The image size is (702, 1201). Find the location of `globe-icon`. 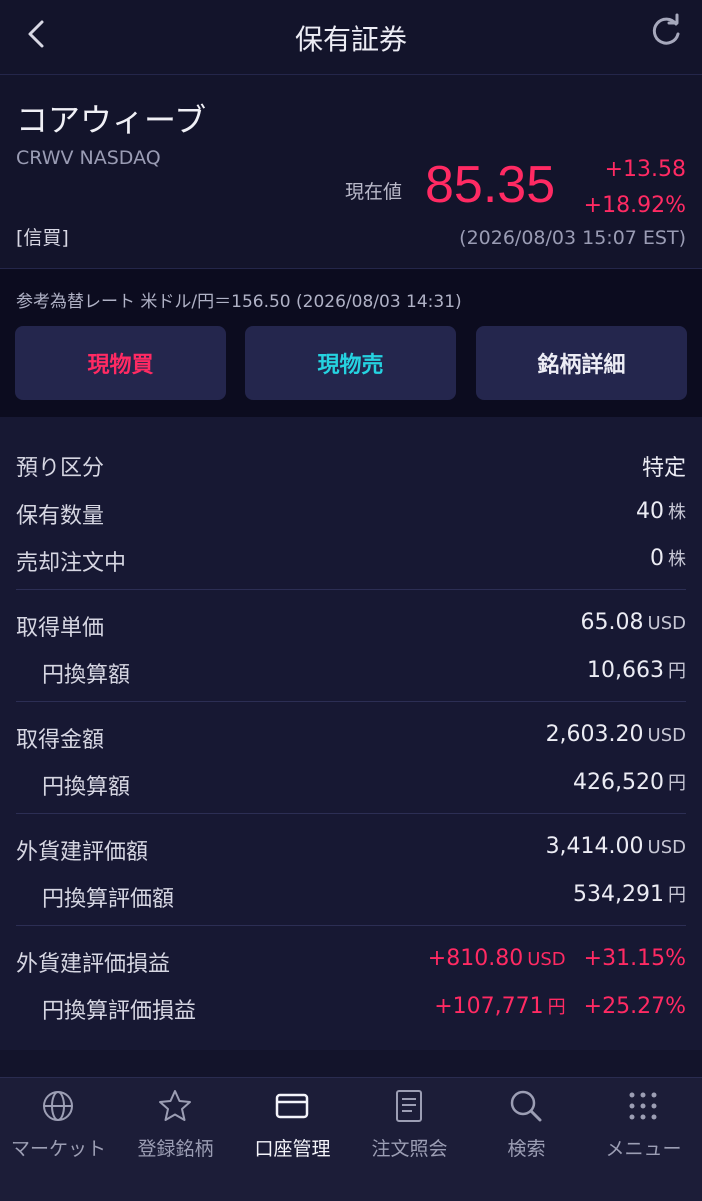

globe-icon is located at coordinates (58, 1106).